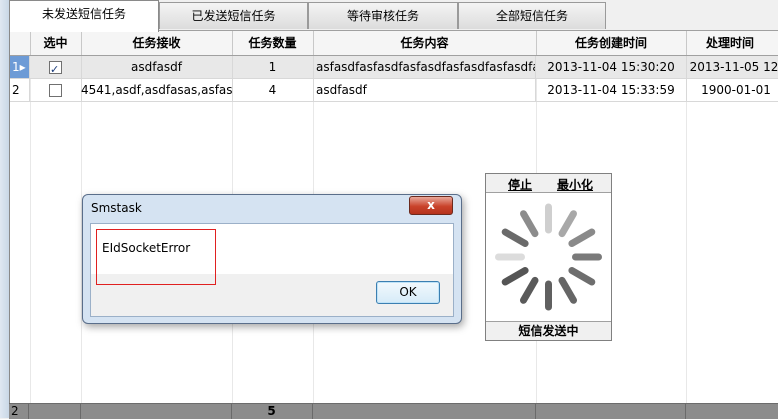  I want to click on header-select: 选中, so click(56, 43).